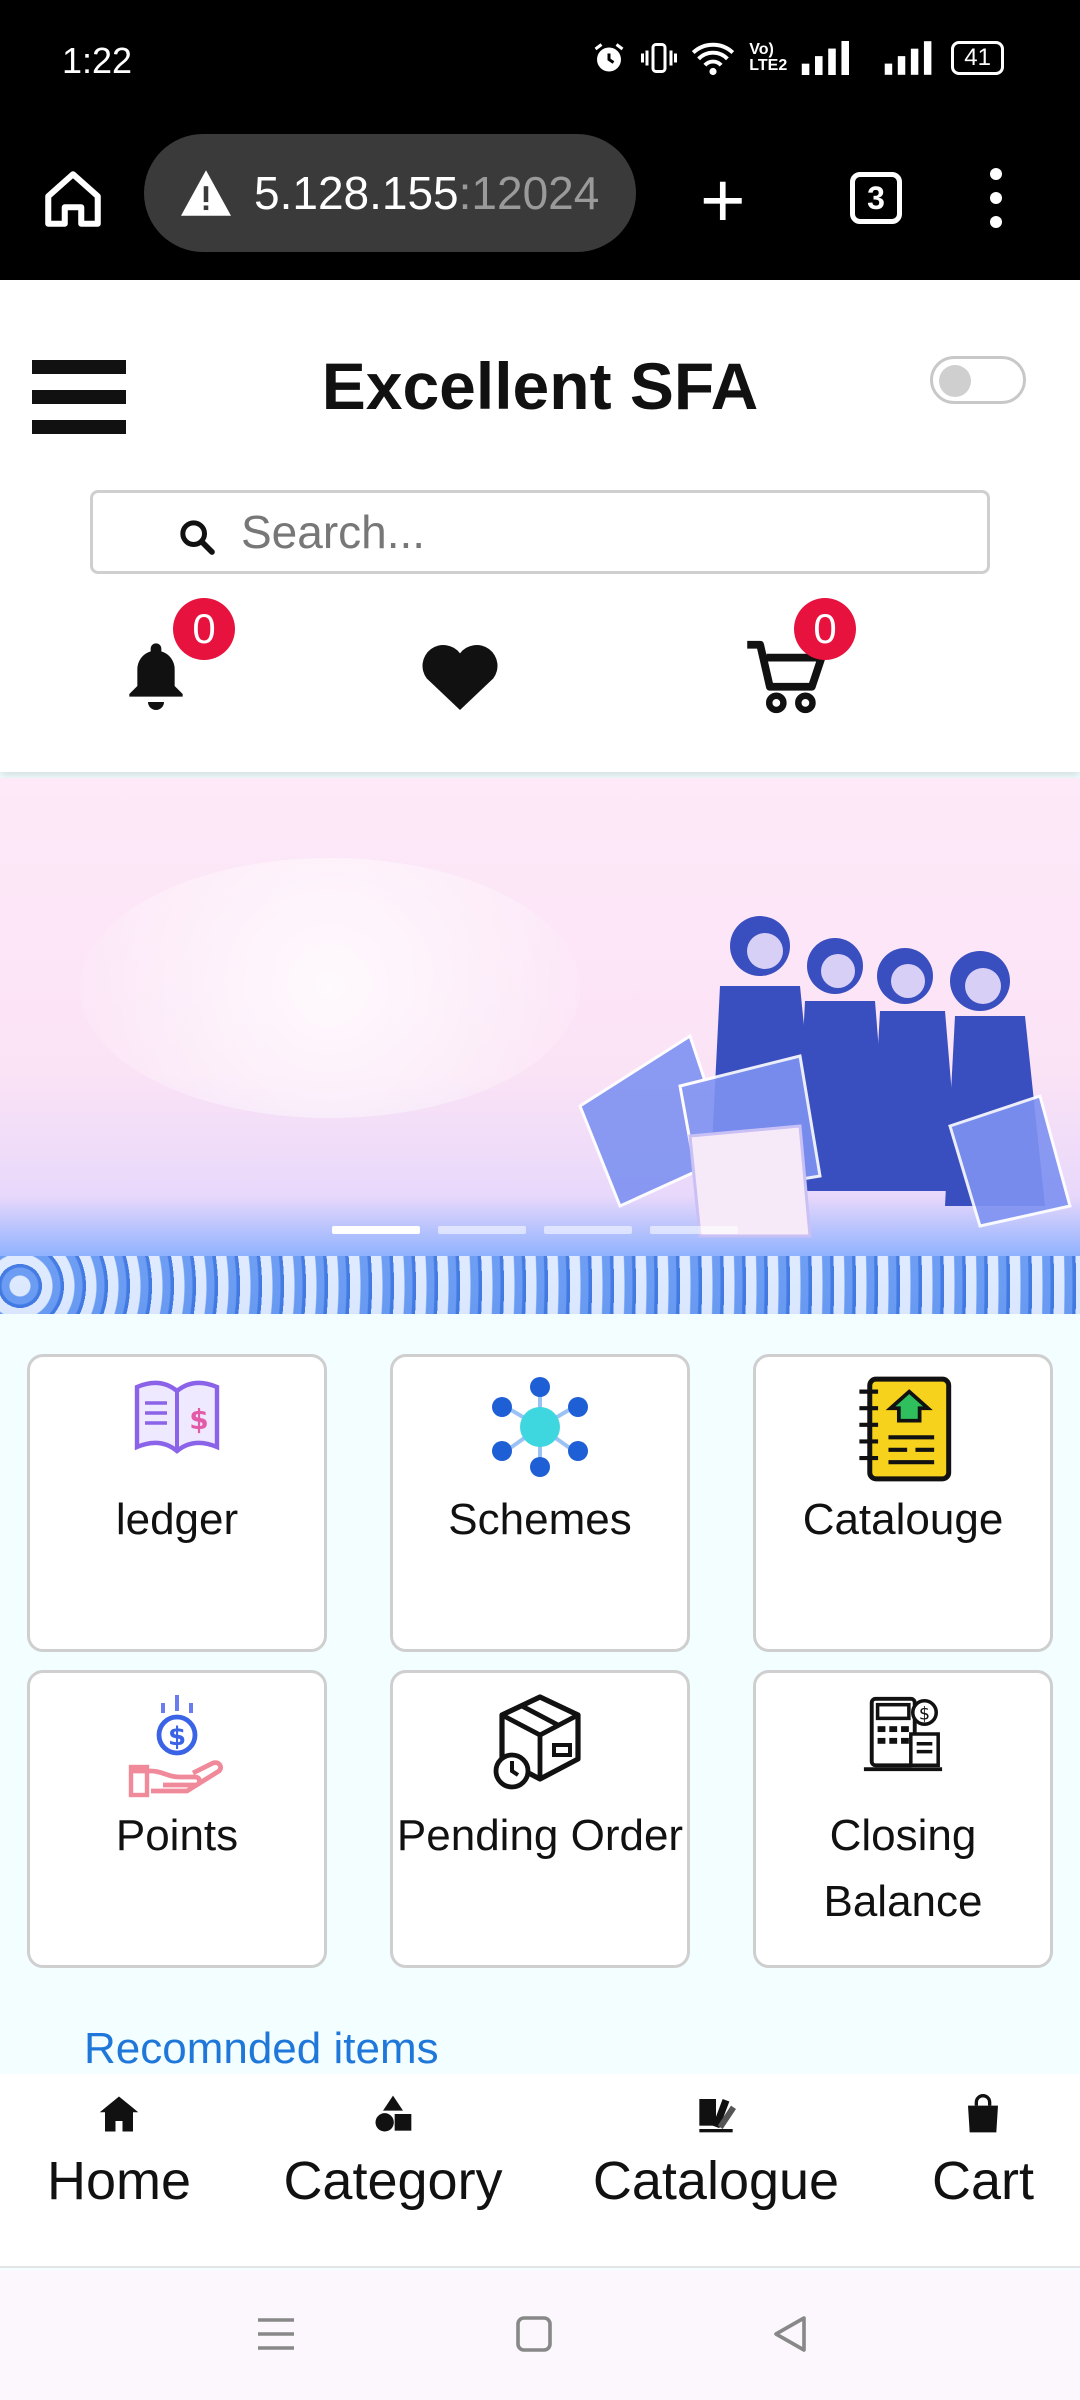  What do you see at coordinates (206, 193) in the screenshot?
I see `warning-icon` at bounding box center [206, 193].